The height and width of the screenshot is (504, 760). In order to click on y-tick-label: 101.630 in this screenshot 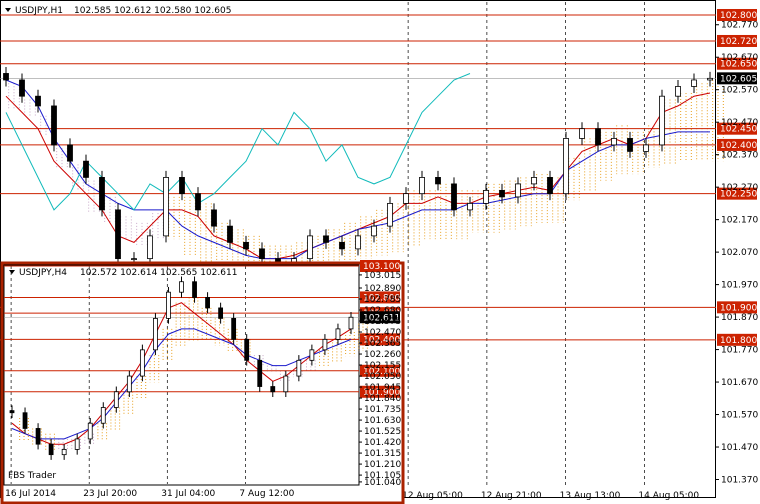, I will do `click(382, 421)`.